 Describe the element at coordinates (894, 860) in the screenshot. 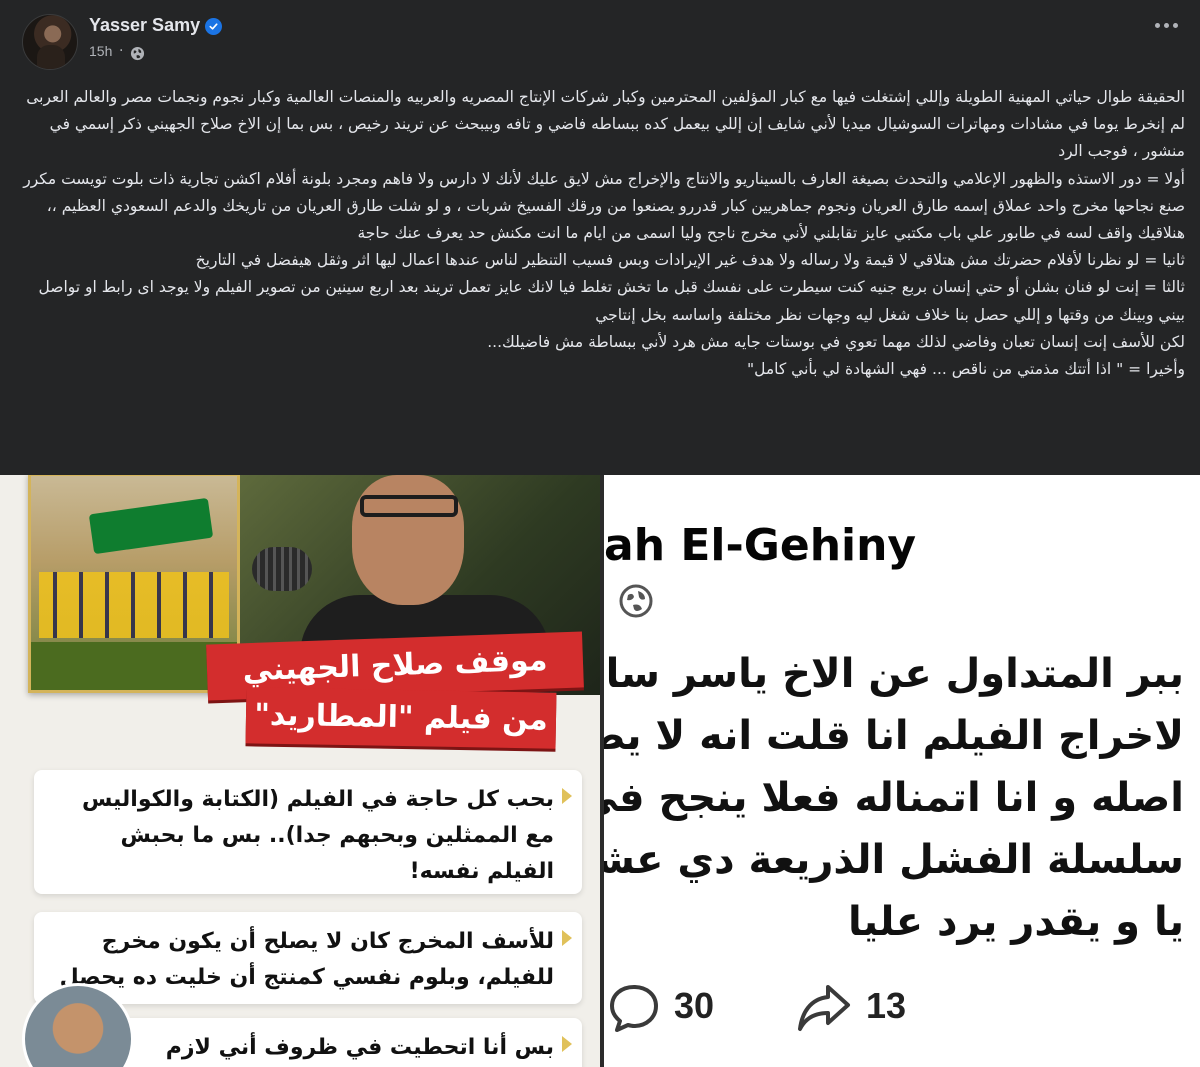

I see `quoted-line: سلسلة الفشل الذريعة دي عشان` at that location.